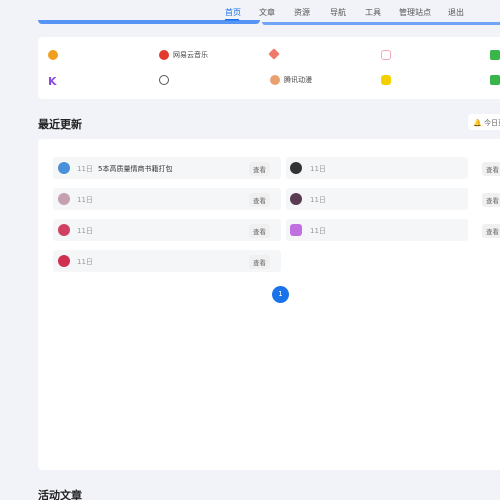  What do you see at coordinates (164, 55) in the screenshot?
I see `netease-music-icon` at bounding box center [164, 55].